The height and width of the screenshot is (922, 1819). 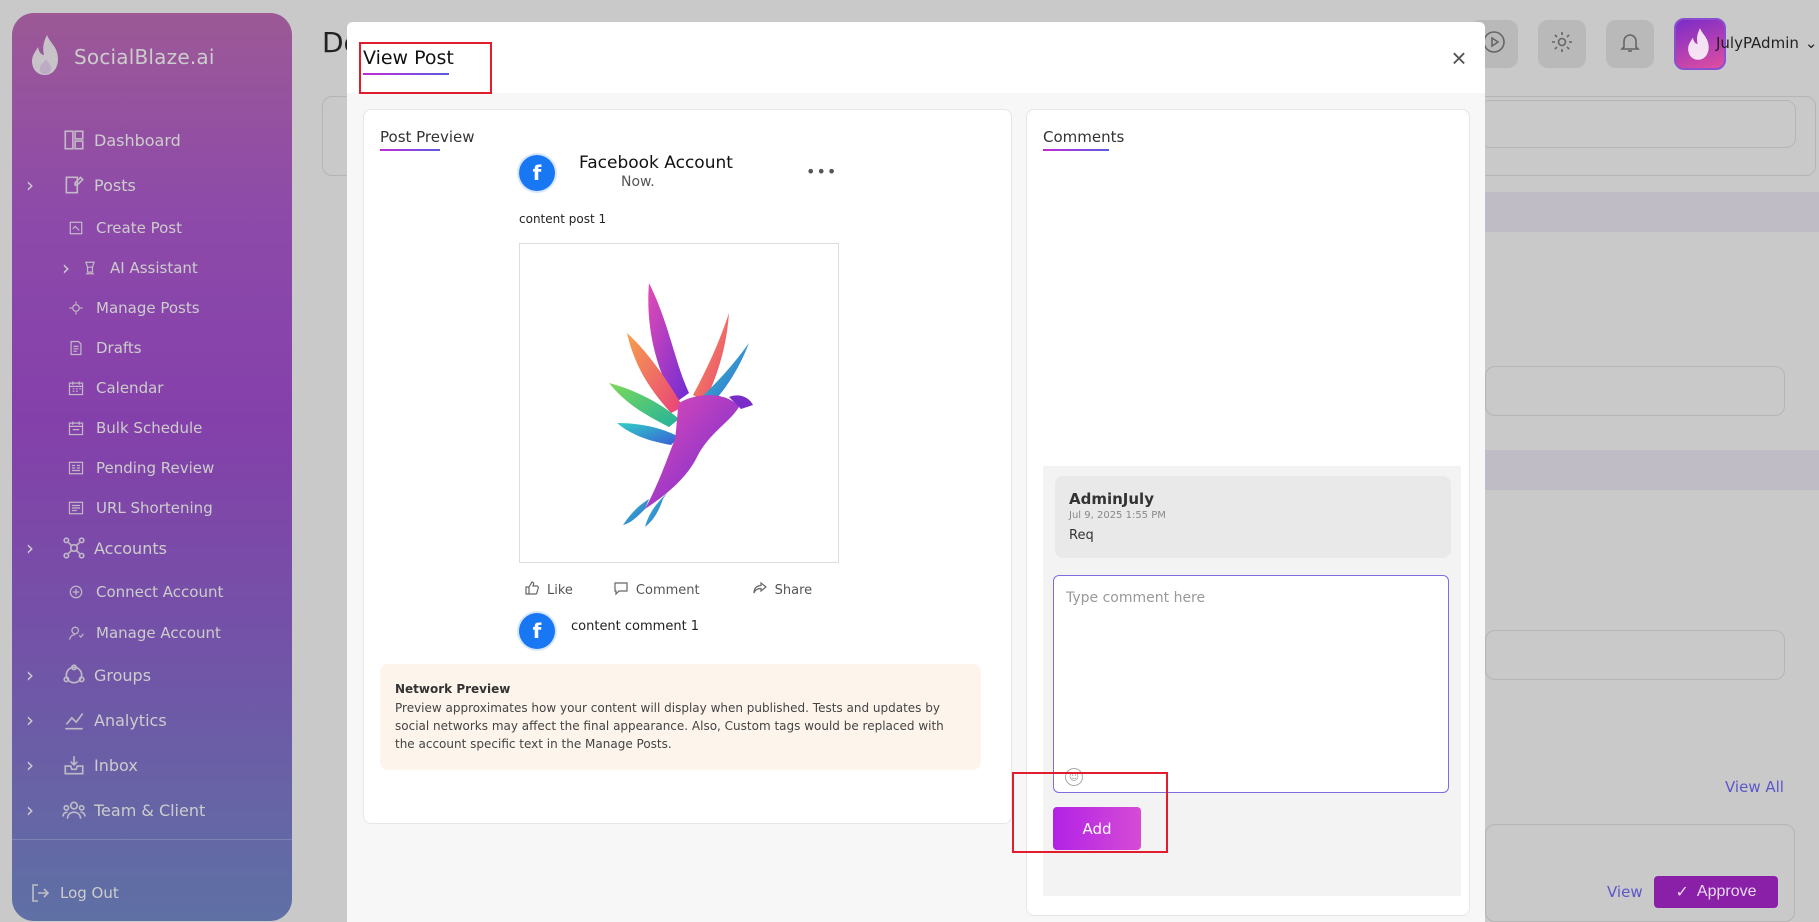 I want to click on chevron-down-icon: ⌄, so click(x=1811, y=43).